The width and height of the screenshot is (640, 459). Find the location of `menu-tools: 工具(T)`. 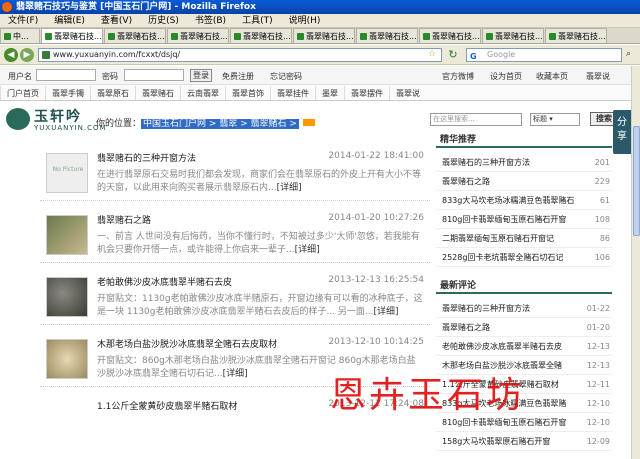

menu-tools: 工具(T) is located at coordinates (257, 21).